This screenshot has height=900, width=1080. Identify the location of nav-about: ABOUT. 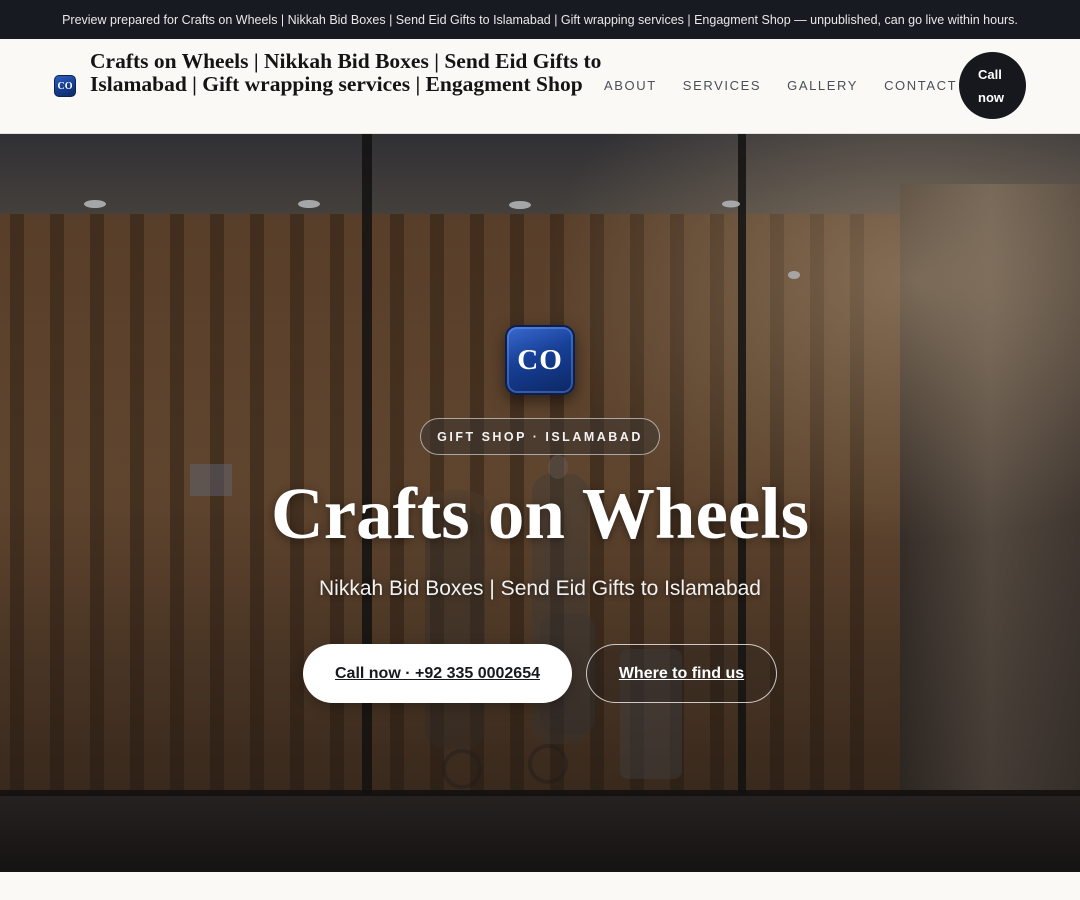
(630, 86).